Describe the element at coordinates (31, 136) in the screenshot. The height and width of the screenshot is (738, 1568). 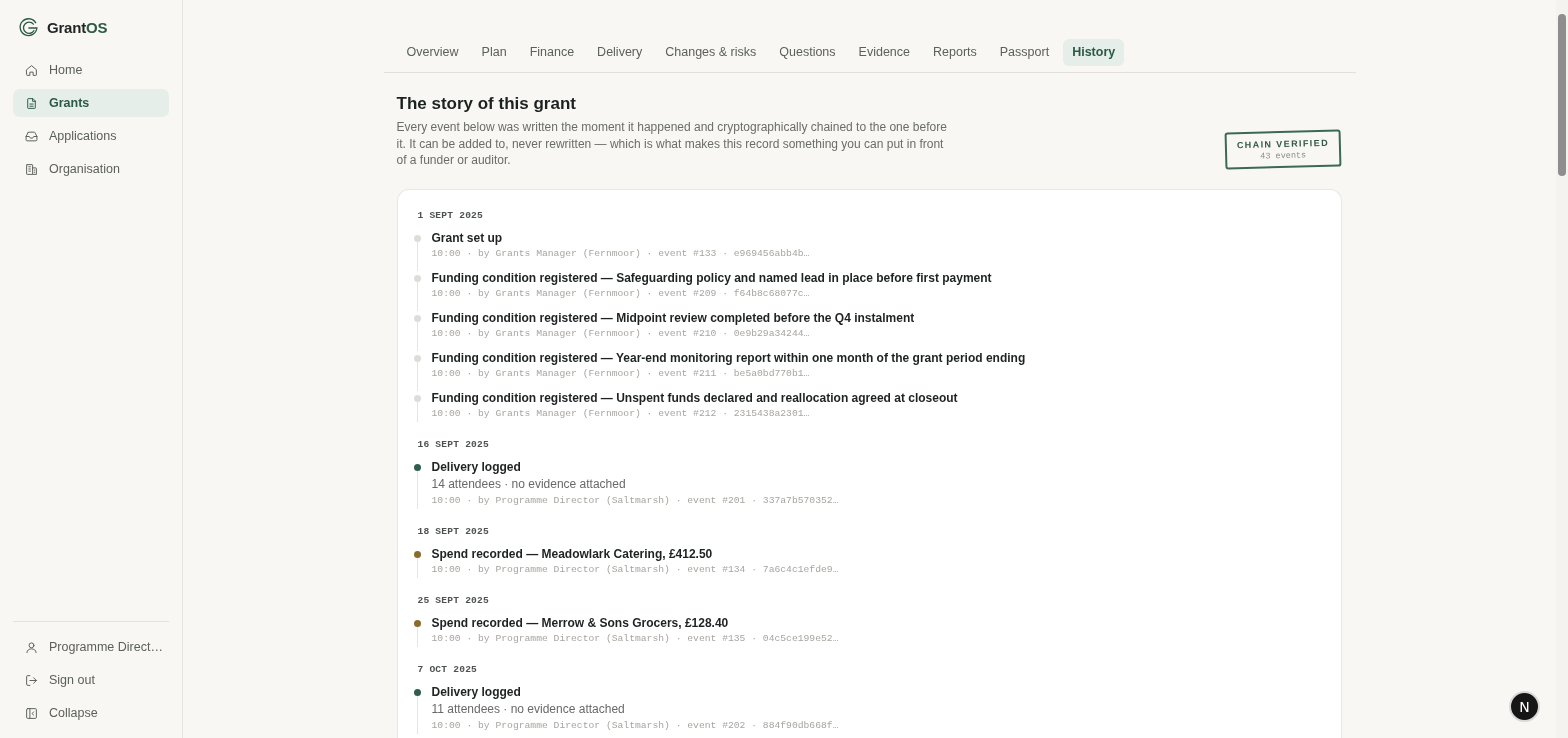
I see `inbox-icon` at that location.